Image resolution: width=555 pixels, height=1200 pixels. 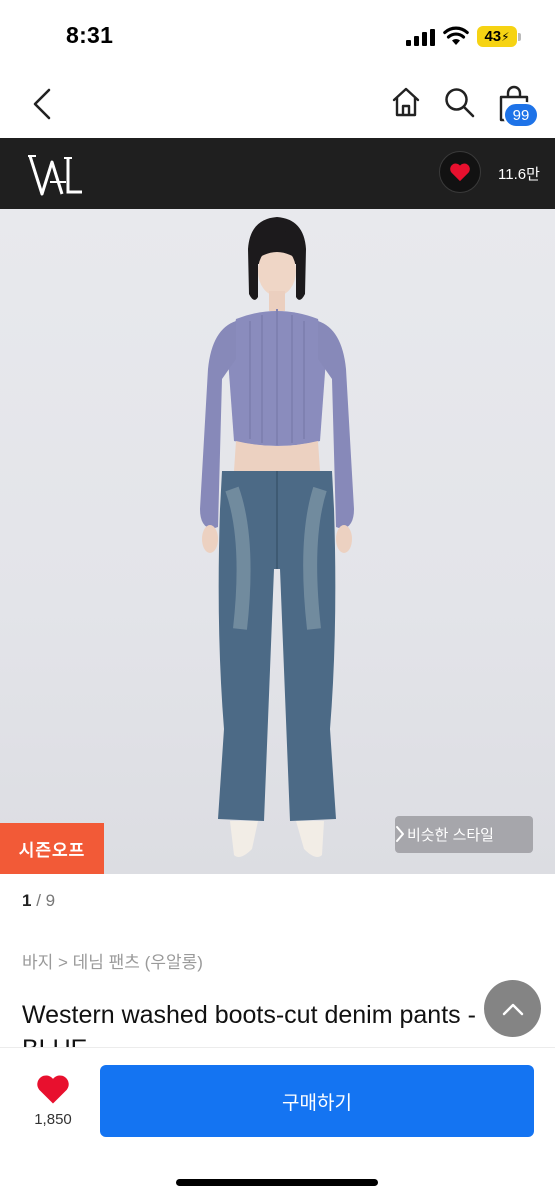 I want to click on chevron-right-icon, so click(x=400, y=834).